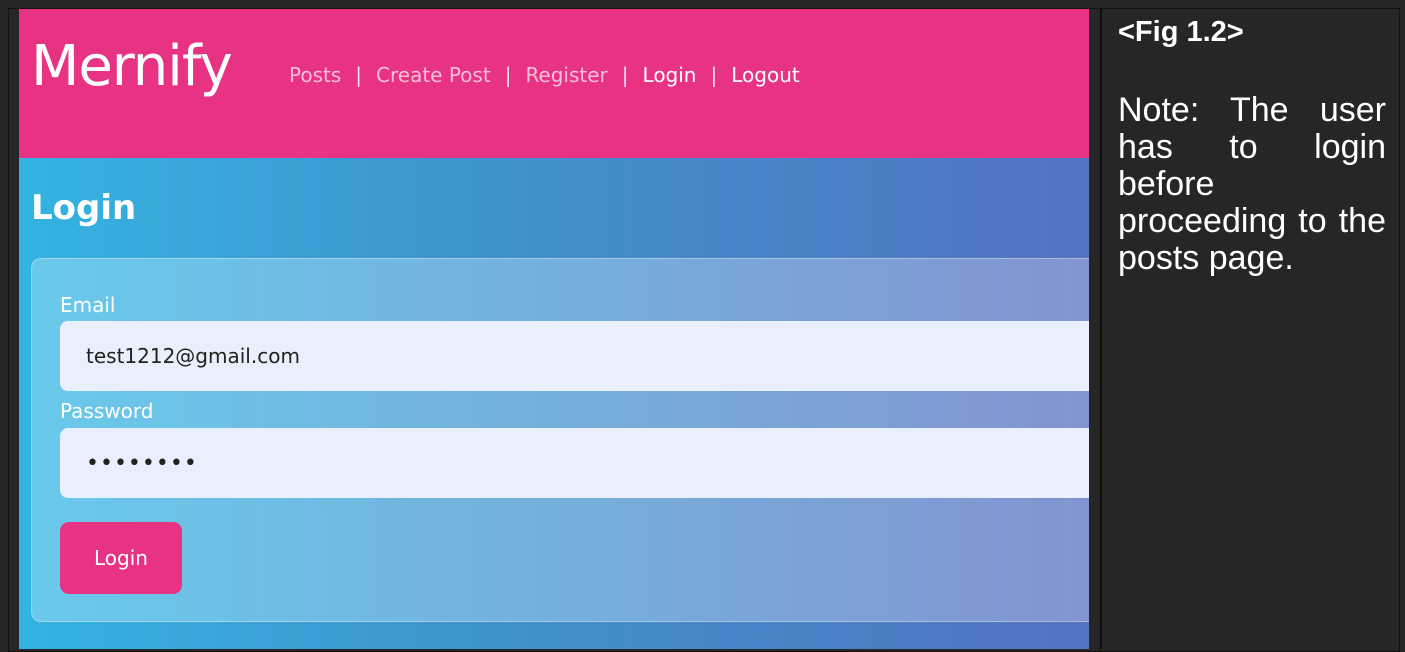 This screenshot has height=652, width=1405. I want to click on login-button: Login, so click(121, 558).